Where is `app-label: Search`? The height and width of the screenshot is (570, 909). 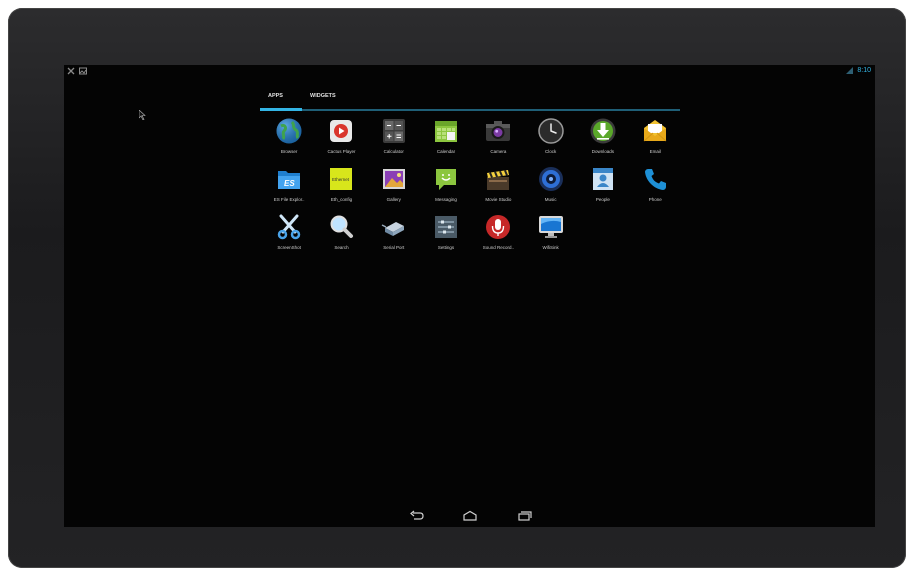
app-label: Search is located at coordinates (341, 247).